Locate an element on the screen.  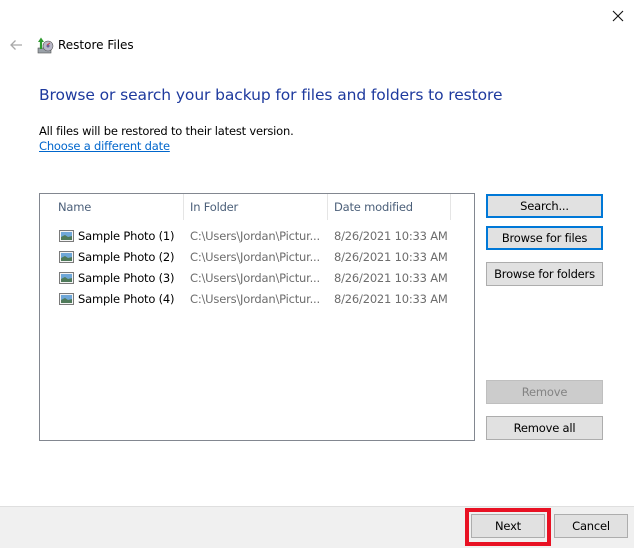
column-header-date-modified: Date modified is located at coordinates (389, 207).